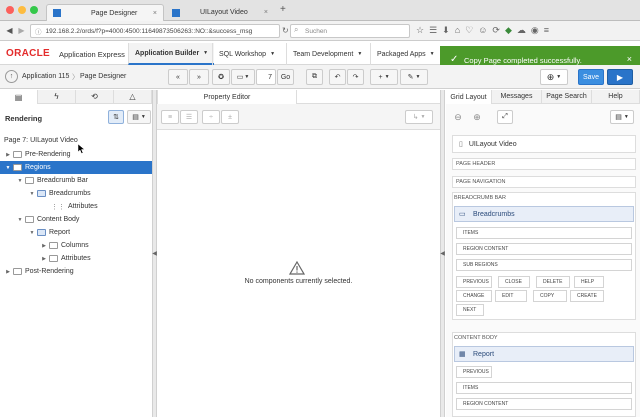  Describe the element at coordinates (442, 253) in the screenshot. I see `right-splitter: ◀` at that location.